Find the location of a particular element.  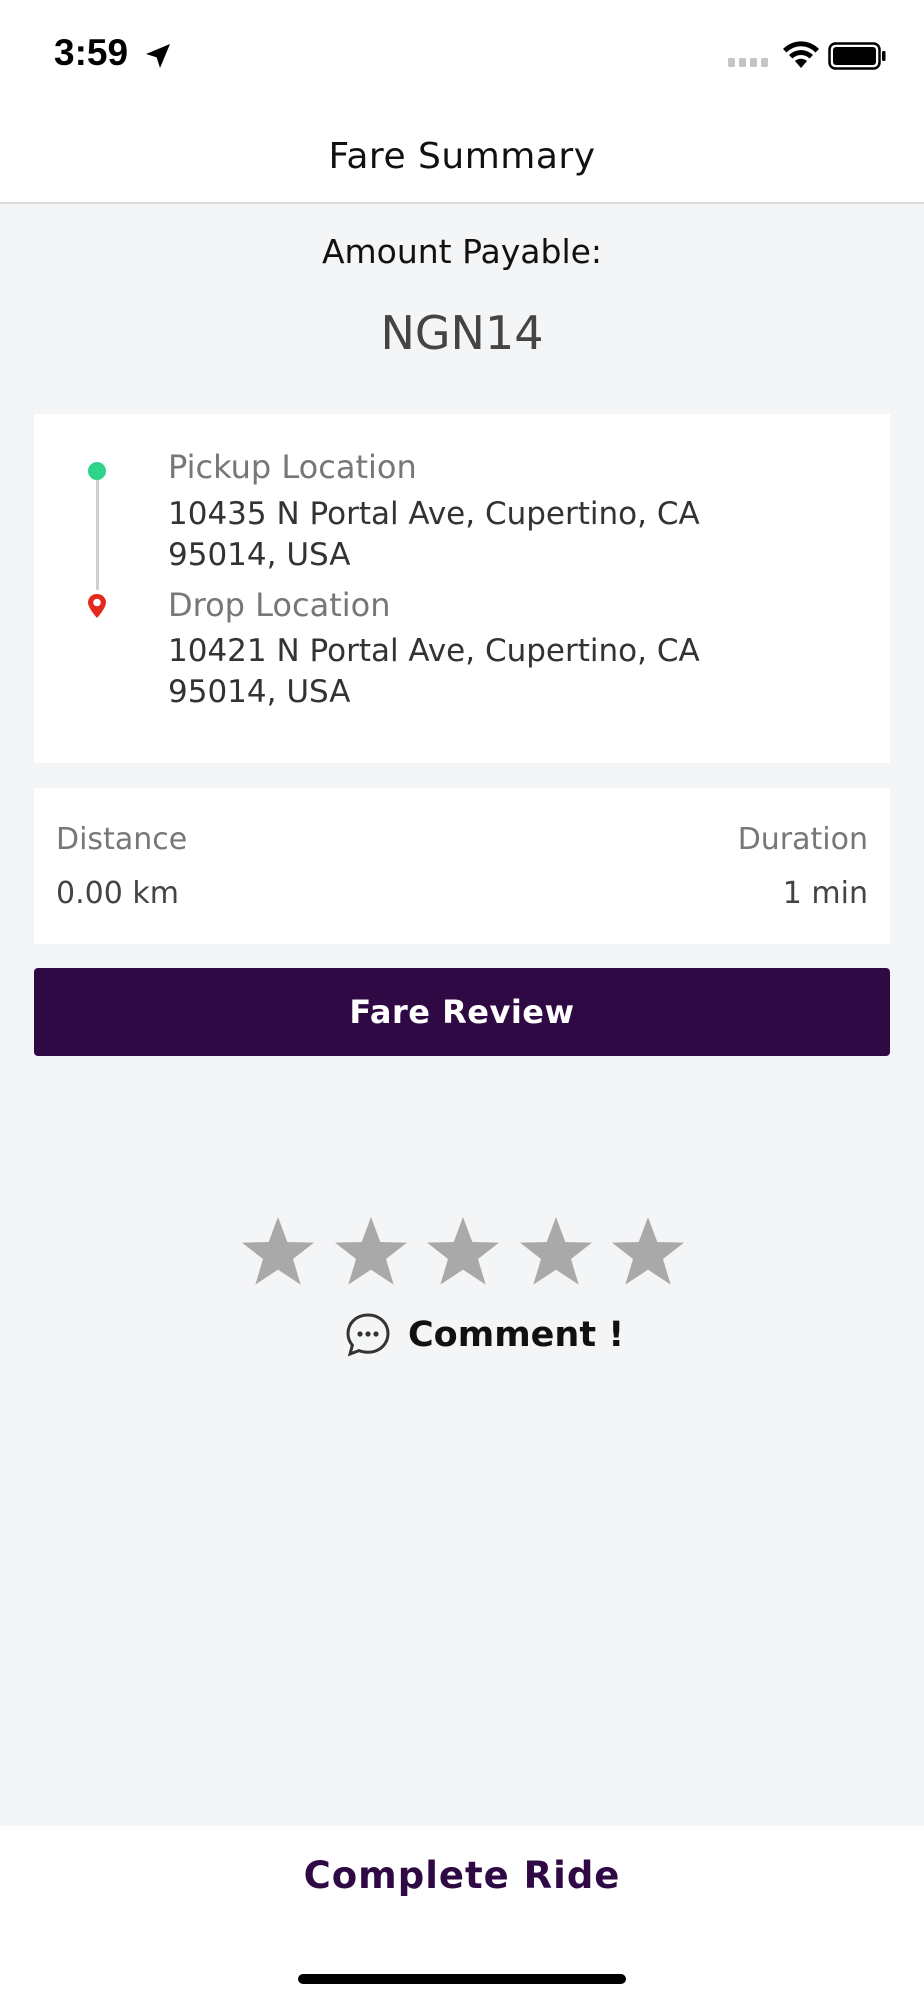

drop-location-label: Drop Location is located at coordinates (279, 605).